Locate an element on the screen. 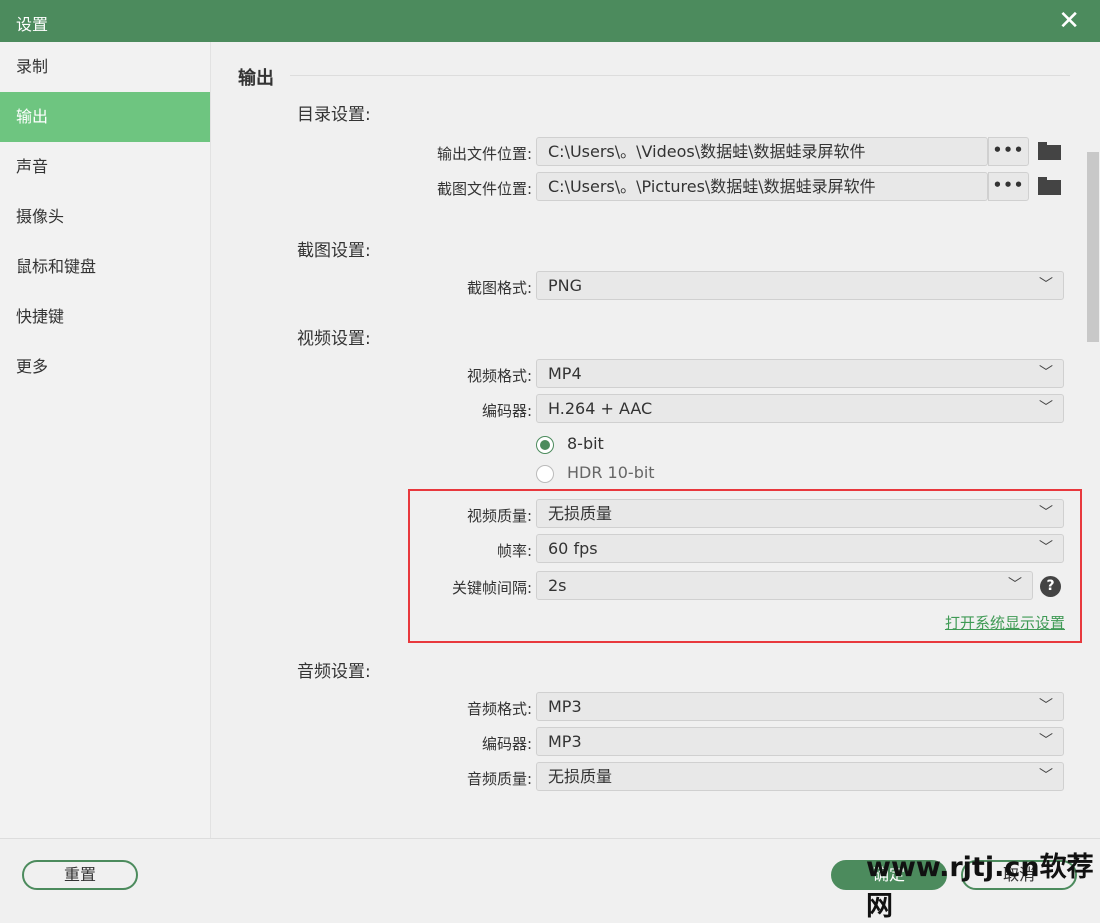 This screenshot has width=1100, height=923. sidebar-item-mouse-keyboard: 鼠标和键盘 is located at coordinates (105, 267).